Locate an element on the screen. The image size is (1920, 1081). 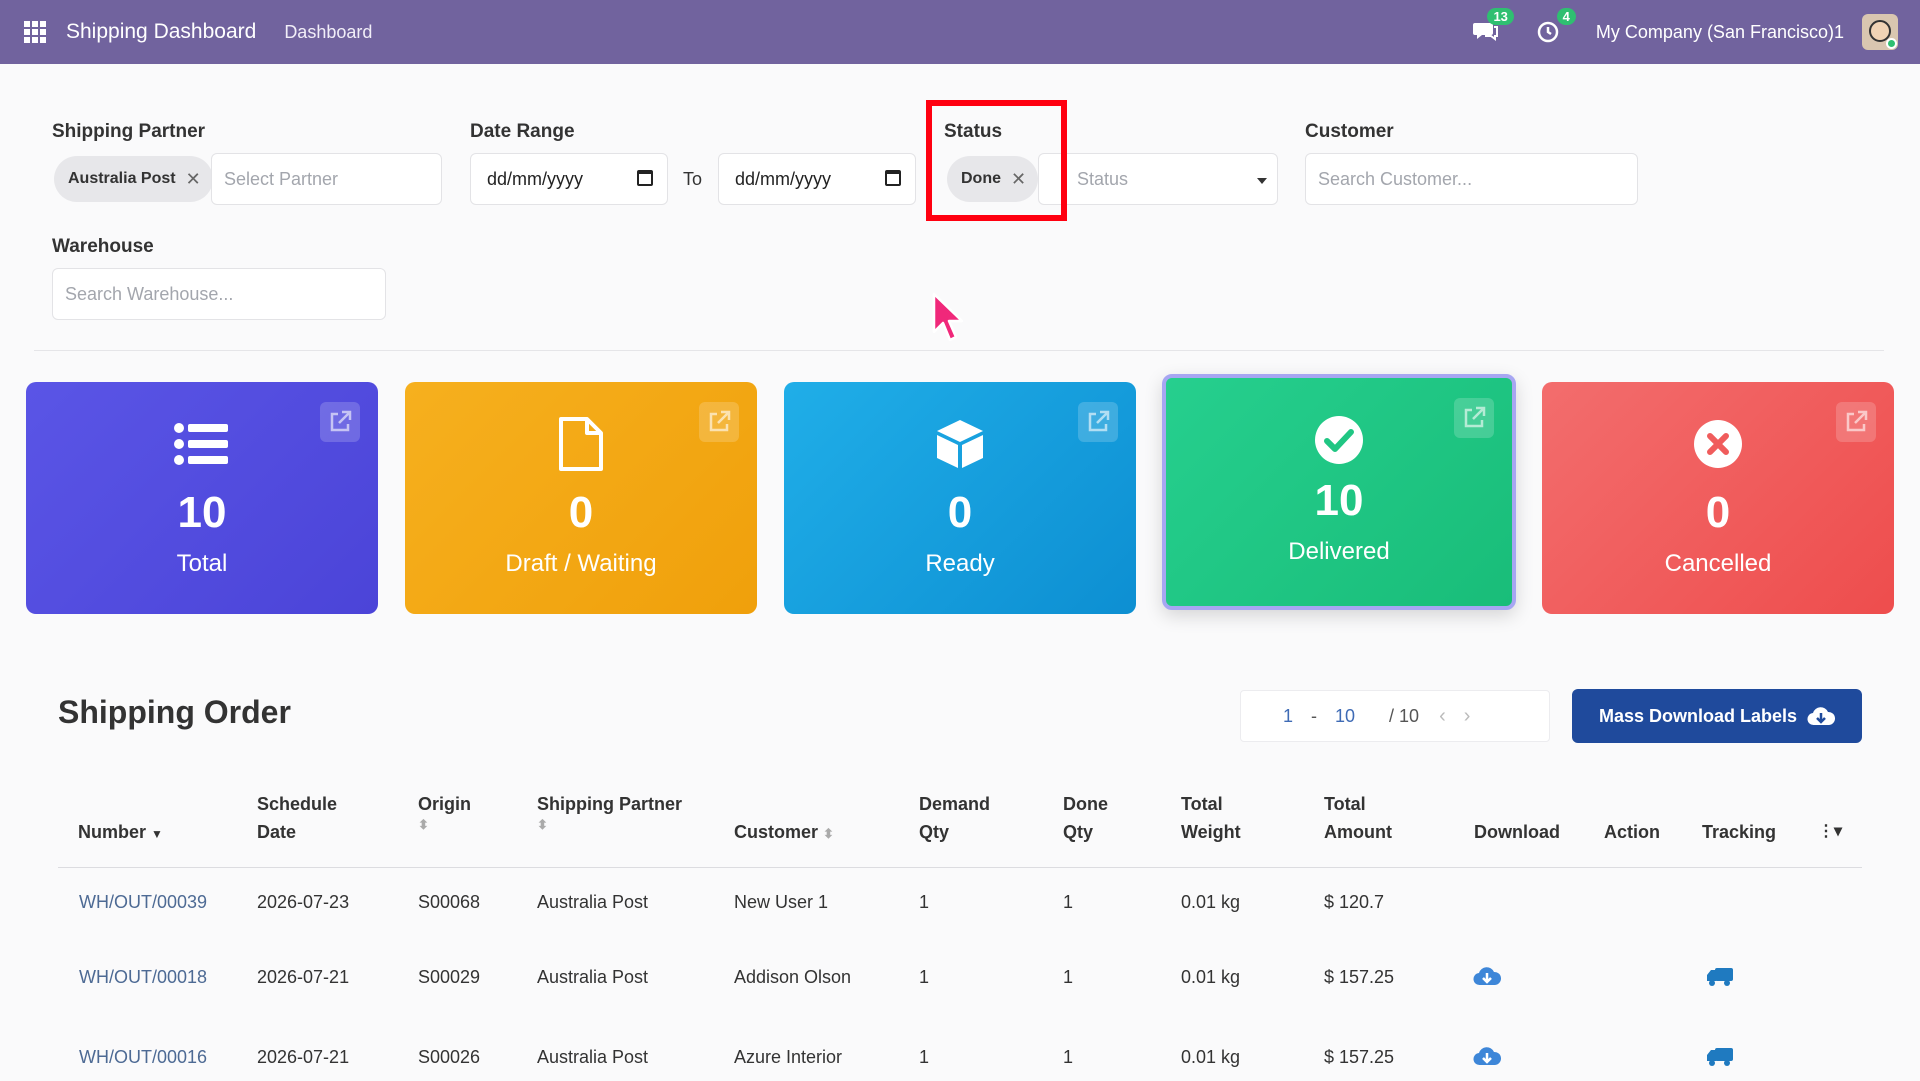
col-schedule-date: Schedule Date is located at coordinates (297, 818).